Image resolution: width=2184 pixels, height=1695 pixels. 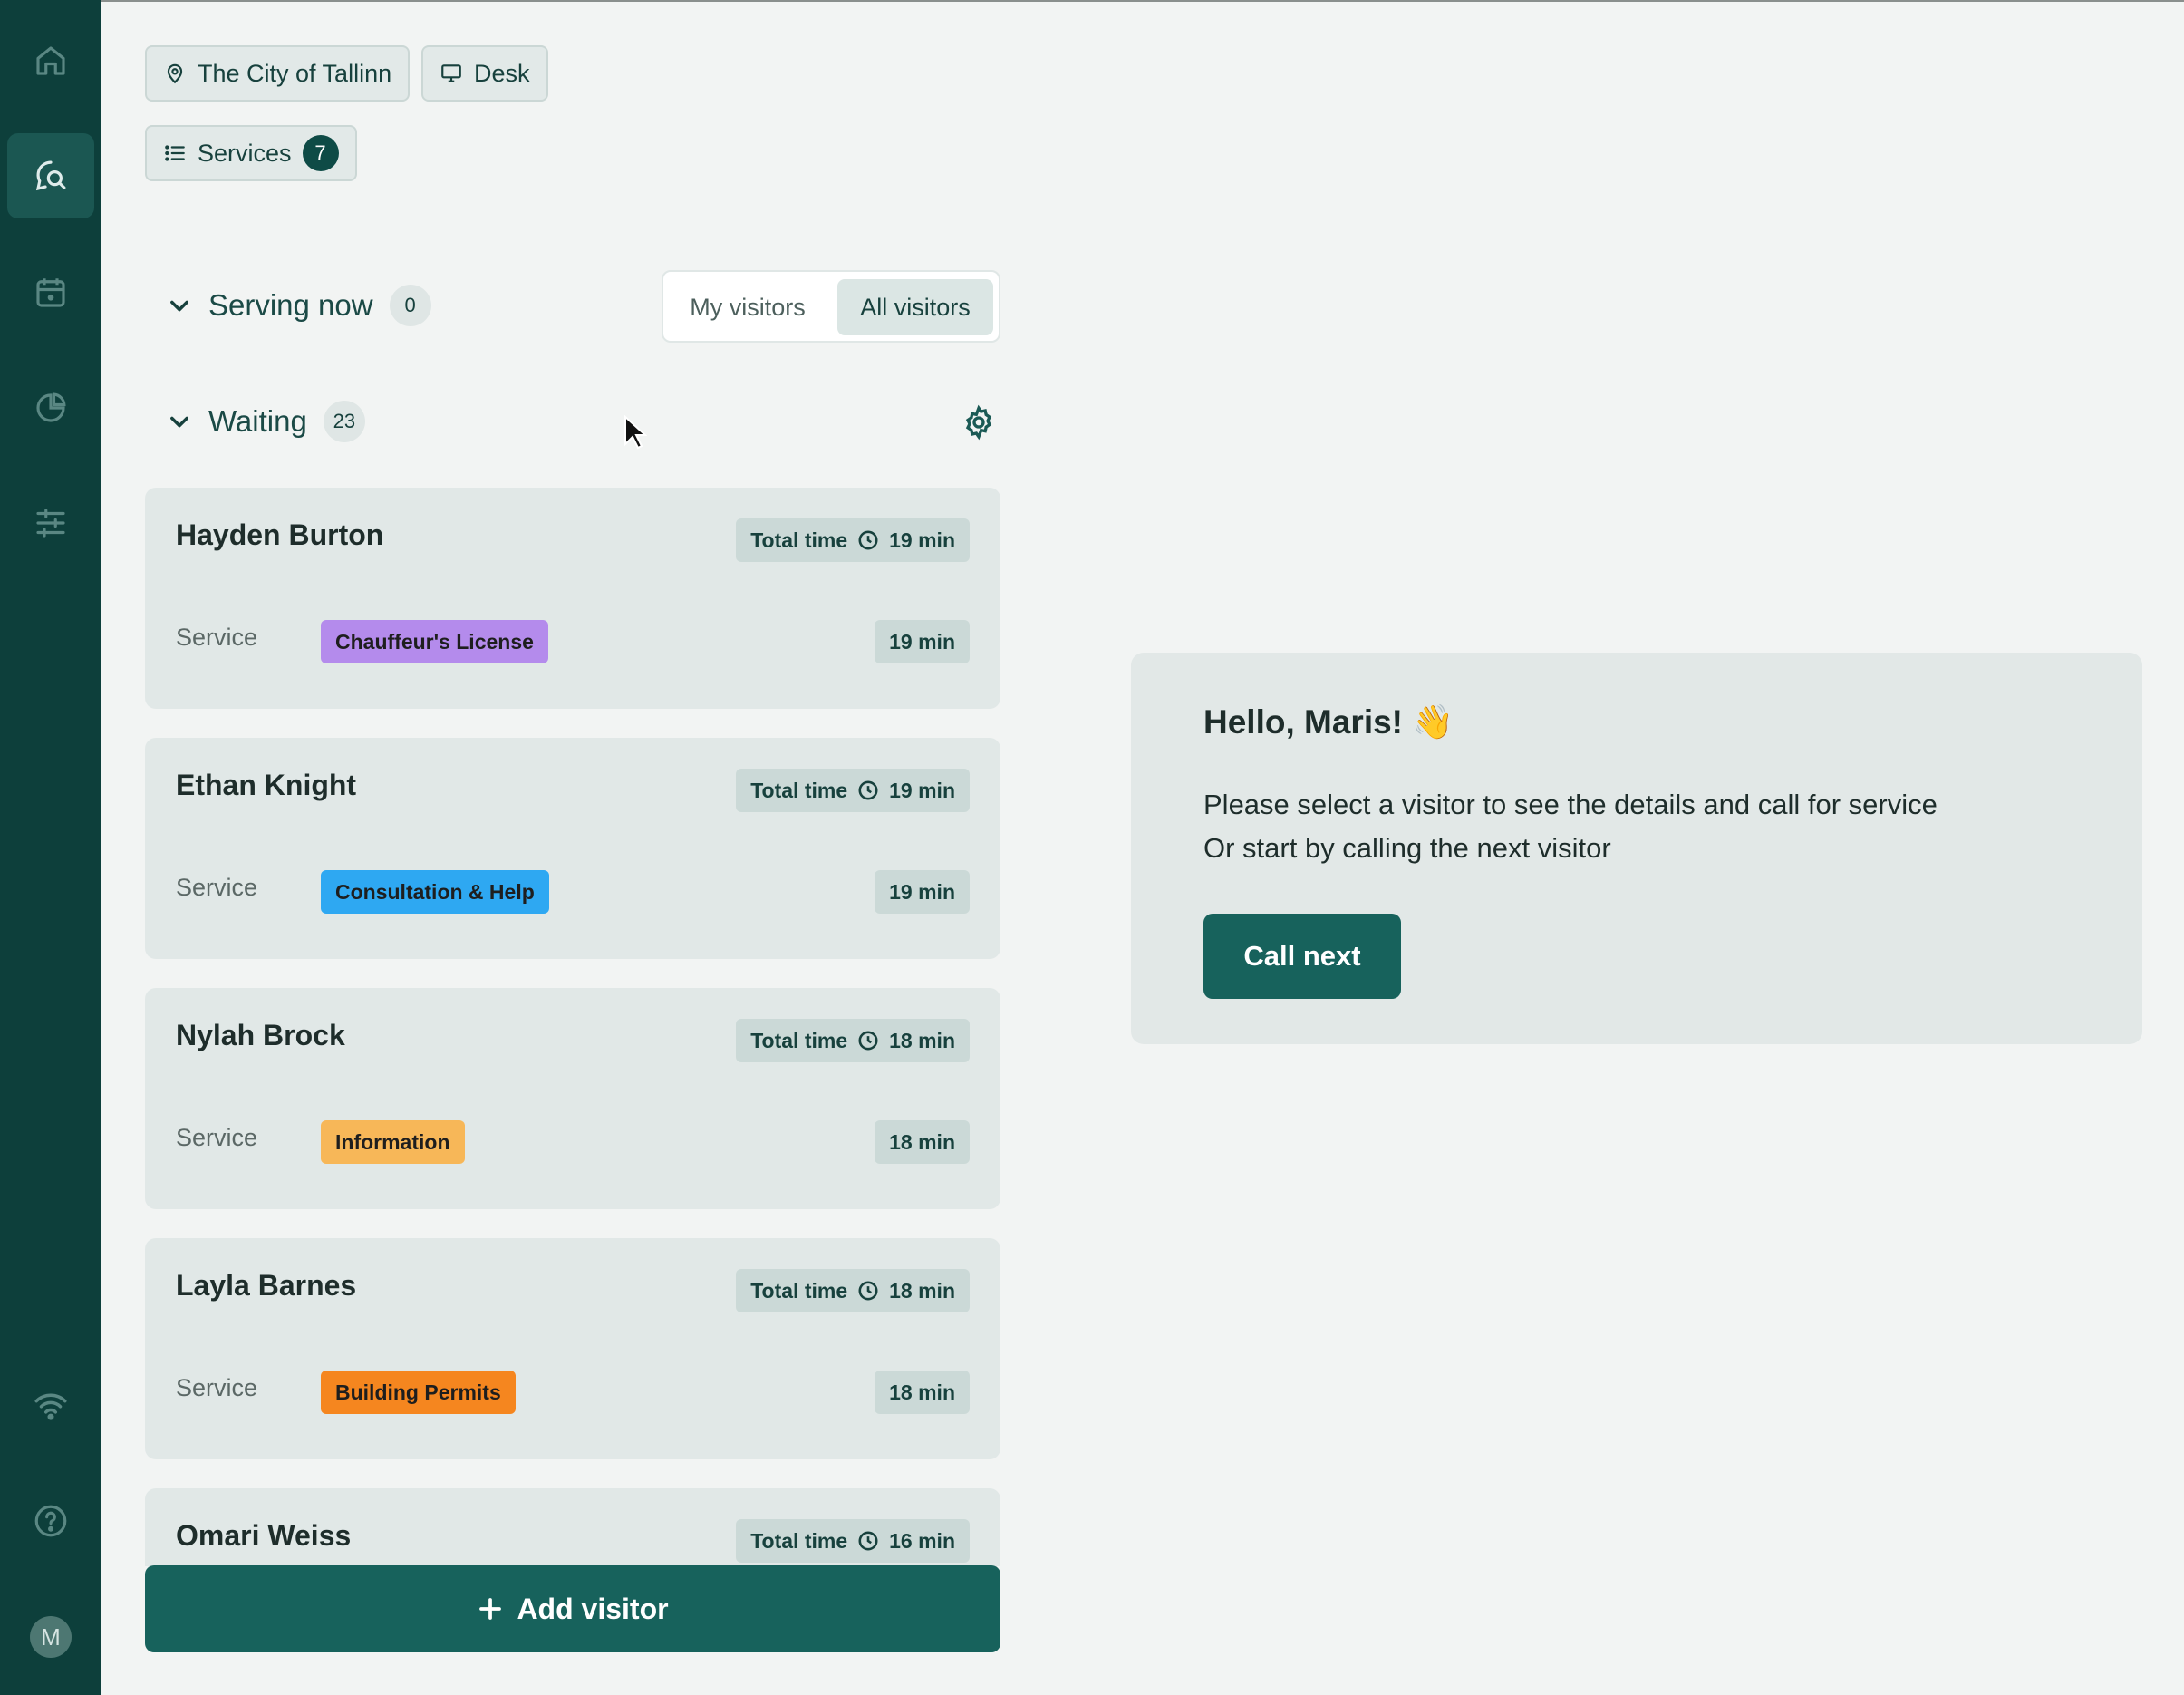 I want to click on plus-icon, so click(x=490, y=1609).